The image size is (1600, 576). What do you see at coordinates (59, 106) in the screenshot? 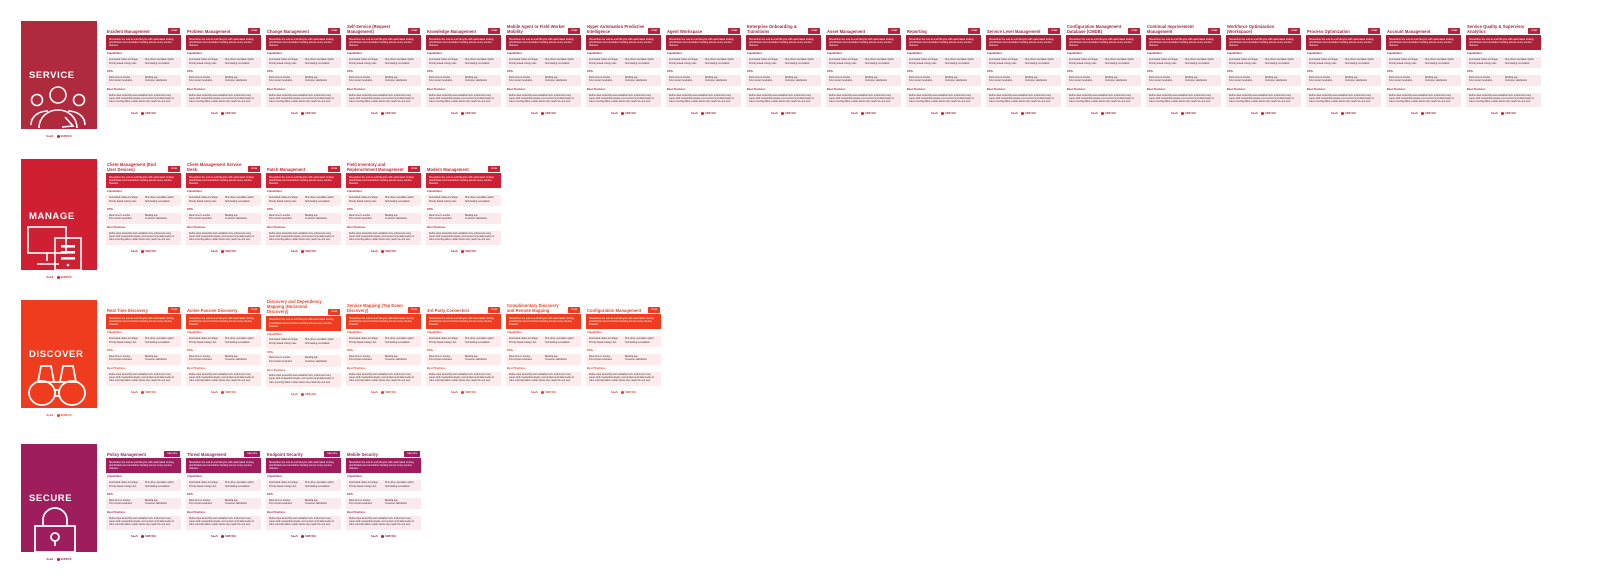
I see `people-group-icon` at bounding box center [59, 106].